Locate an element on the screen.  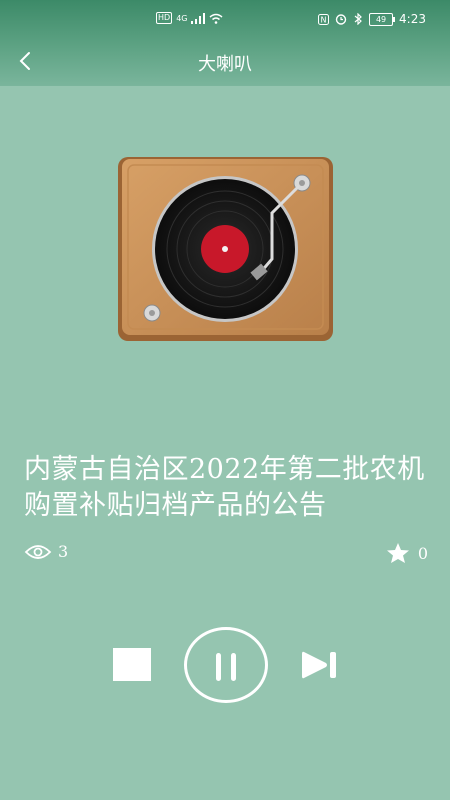
player-controls is located at coordinates (225, 665).